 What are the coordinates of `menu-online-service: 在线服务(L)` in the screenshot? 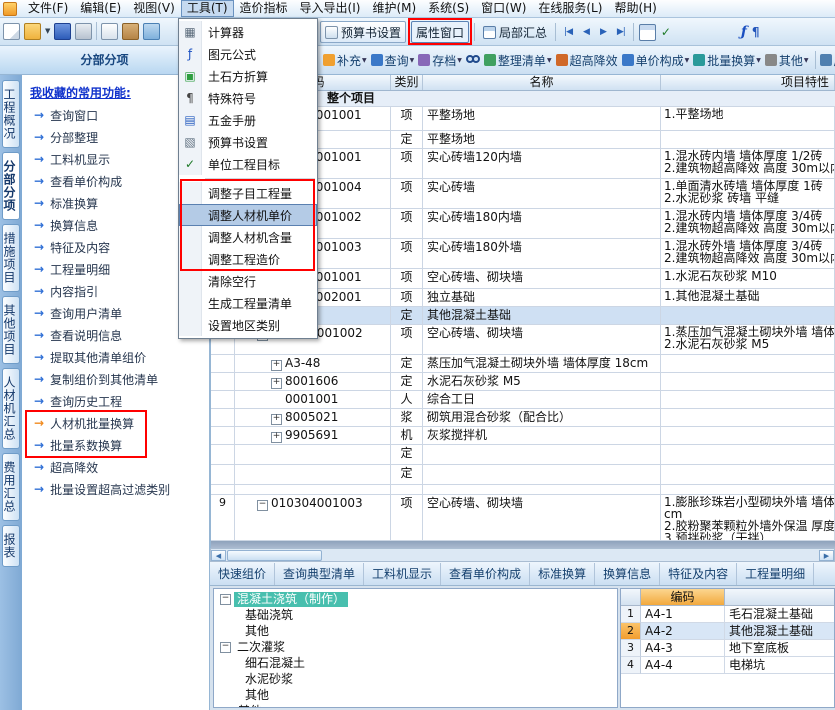 It's located at (570, 8).